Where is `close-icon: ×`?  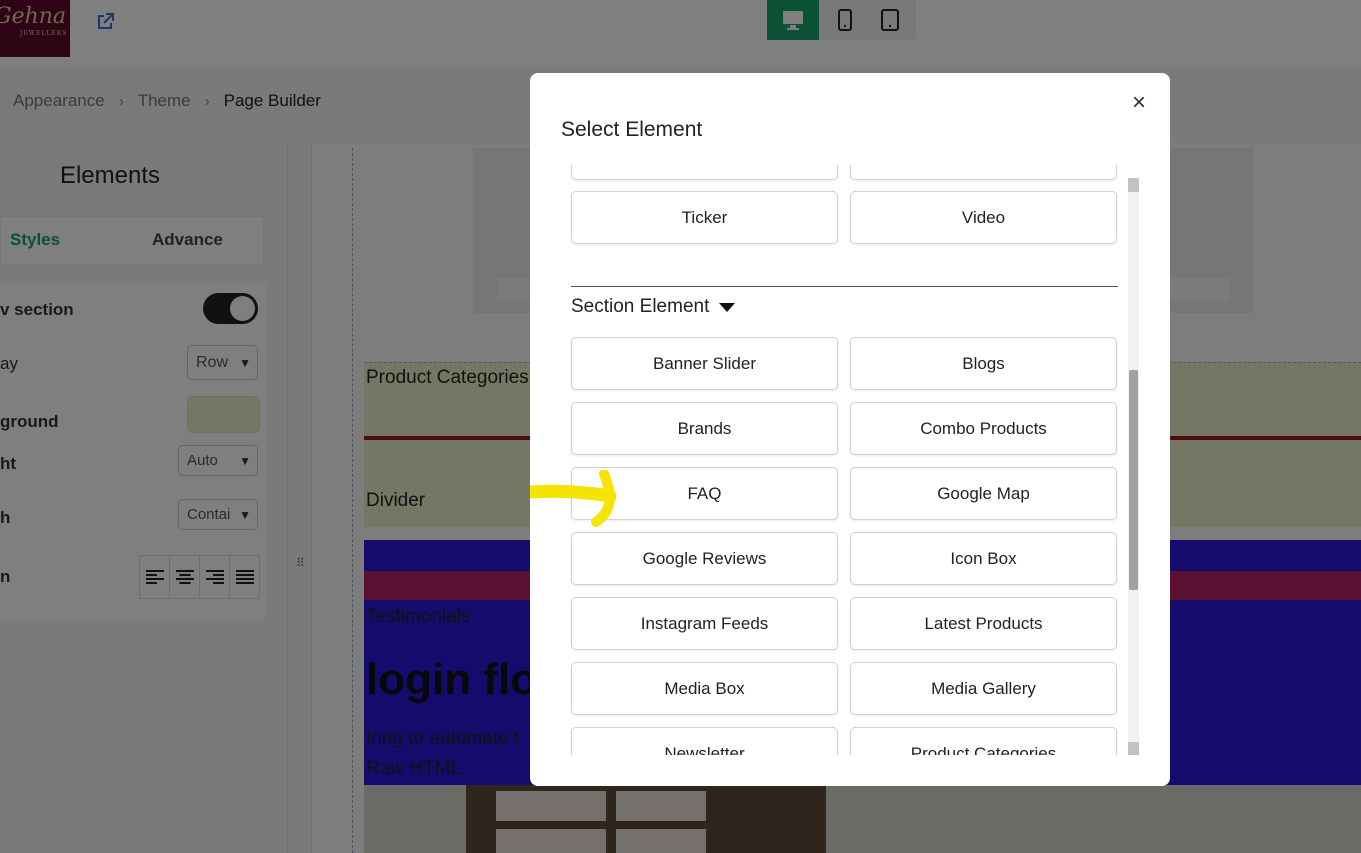
close-icon: × is located at coordinates (1139, 103).